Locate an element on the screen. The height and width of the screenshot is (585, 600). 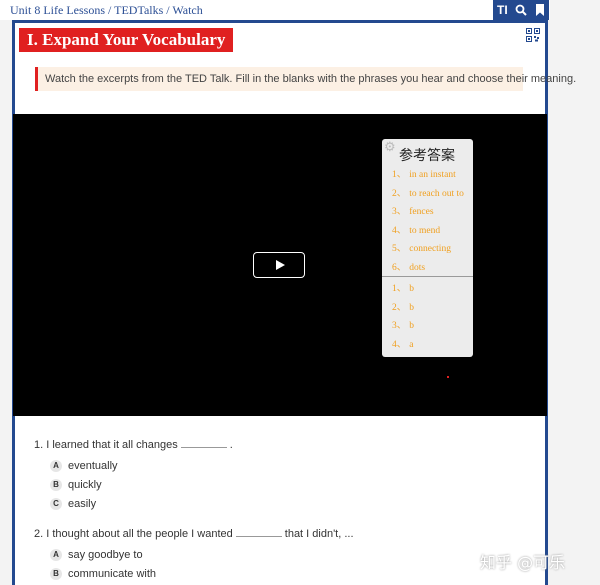
breadcrumb: Unit 8 Life Lessons / TEDTalks / Watch is located at coordinates (106, 10).